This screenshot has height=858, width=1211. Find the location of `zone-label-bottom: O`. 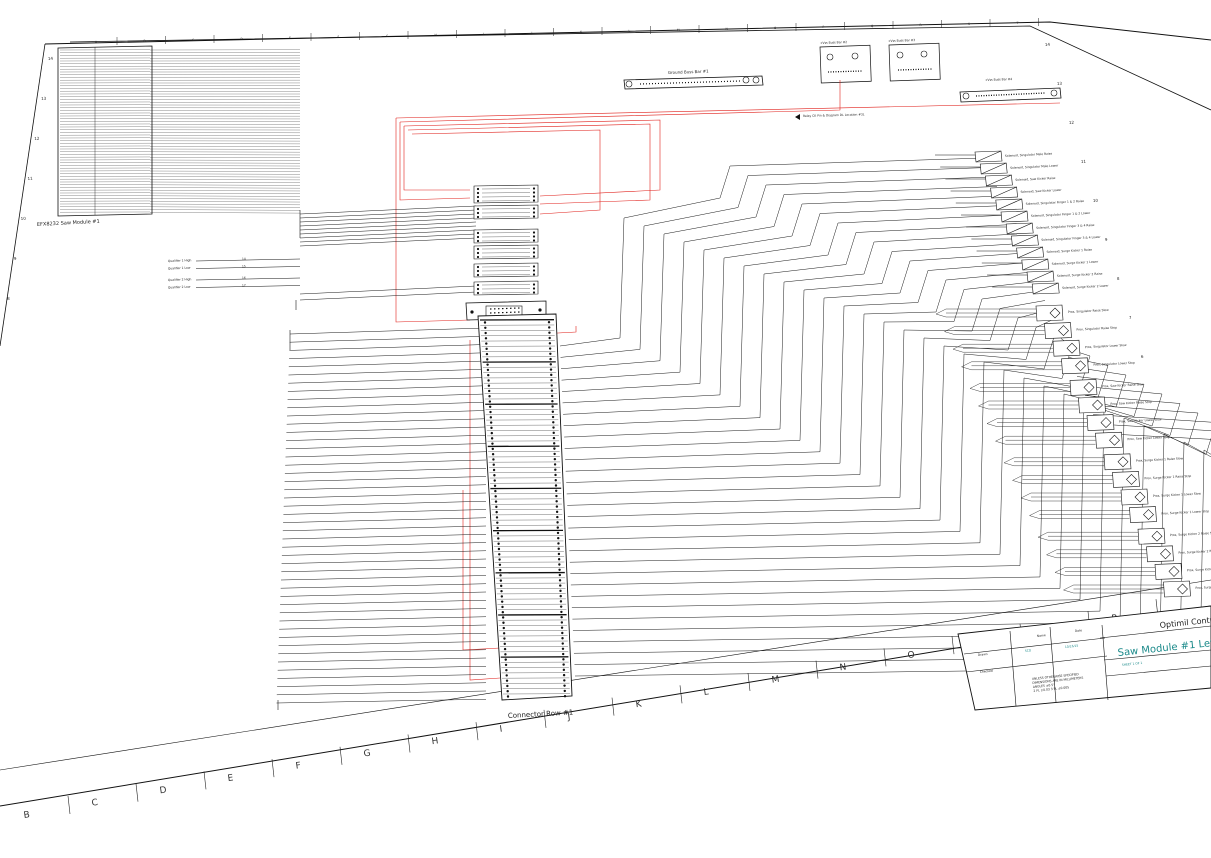

zone-label-bottom: O is located at coordinates (911, 655).